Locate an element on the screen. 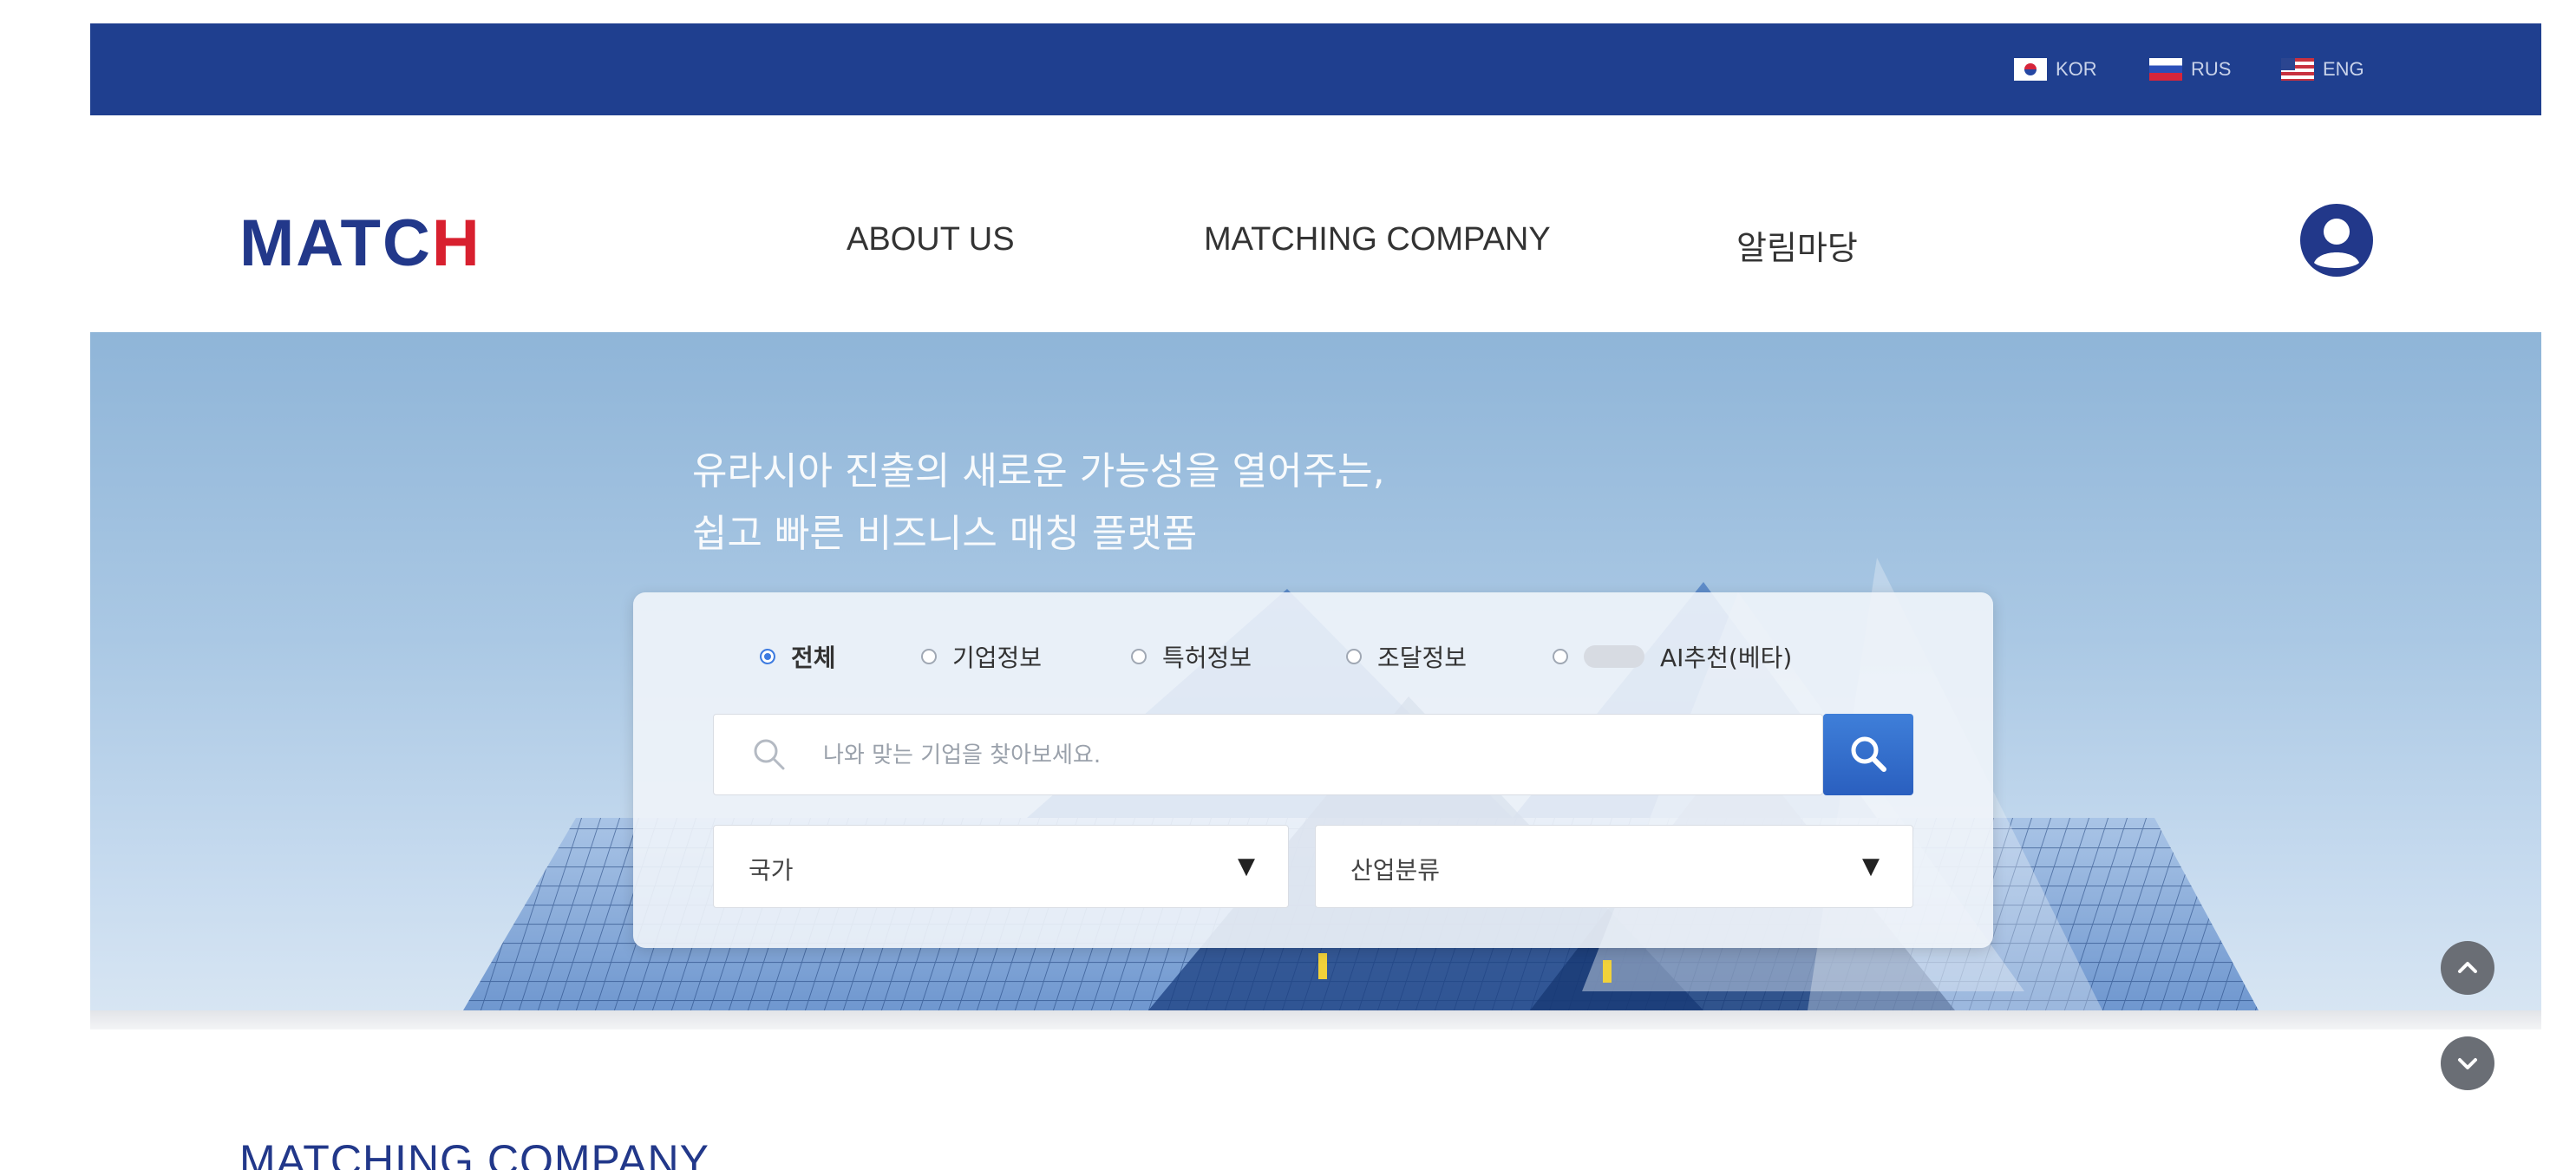 This screenshot has width=2576, height=1170. hero-tagline-line2: 쉽고 빠른 비즈니스 매칭 플랫폼 is located at coordinates (945, 534).